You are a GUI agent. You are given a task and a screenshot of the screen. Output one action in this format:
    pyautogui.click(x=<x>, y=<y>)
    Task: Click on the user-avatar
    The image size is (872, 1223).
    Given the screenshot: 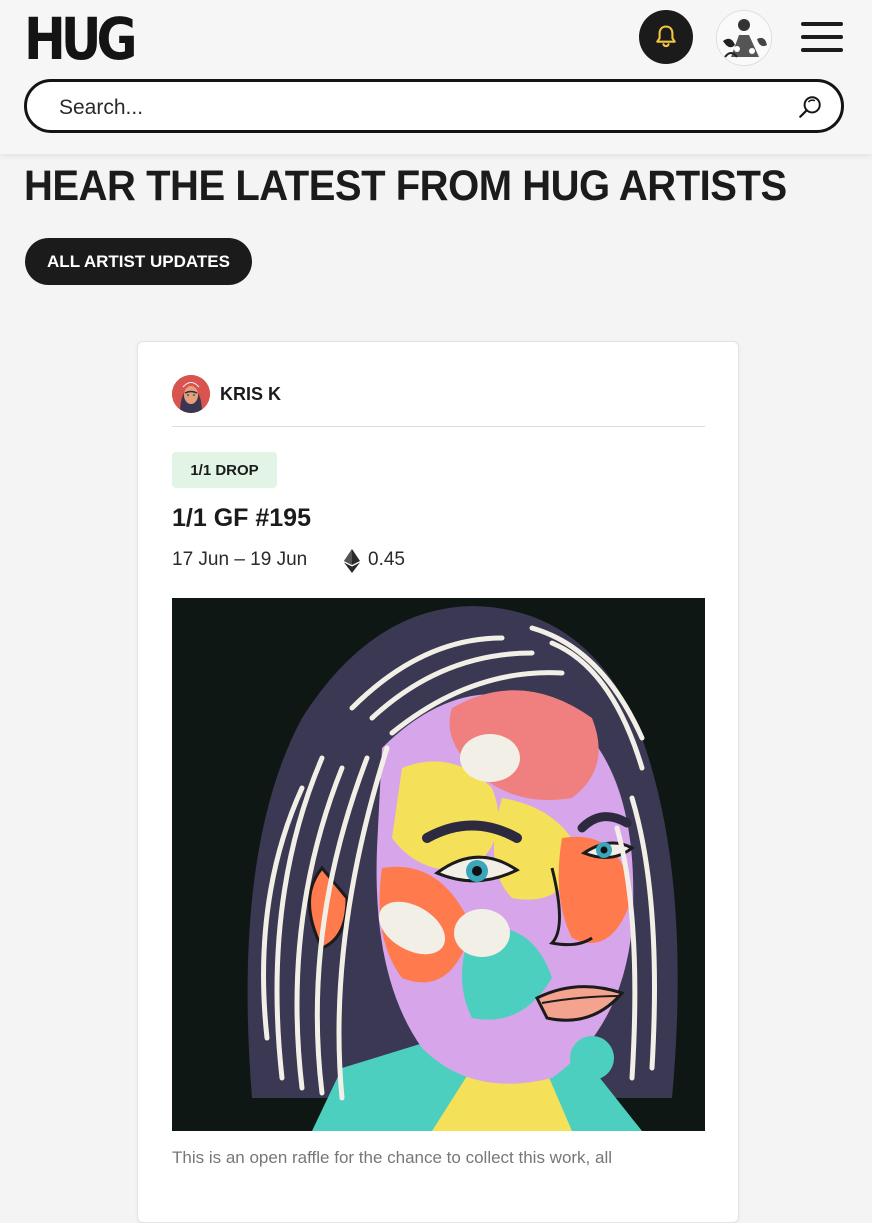 What is the action you would take?
    pyautogui.click(x=744, y=38)
    